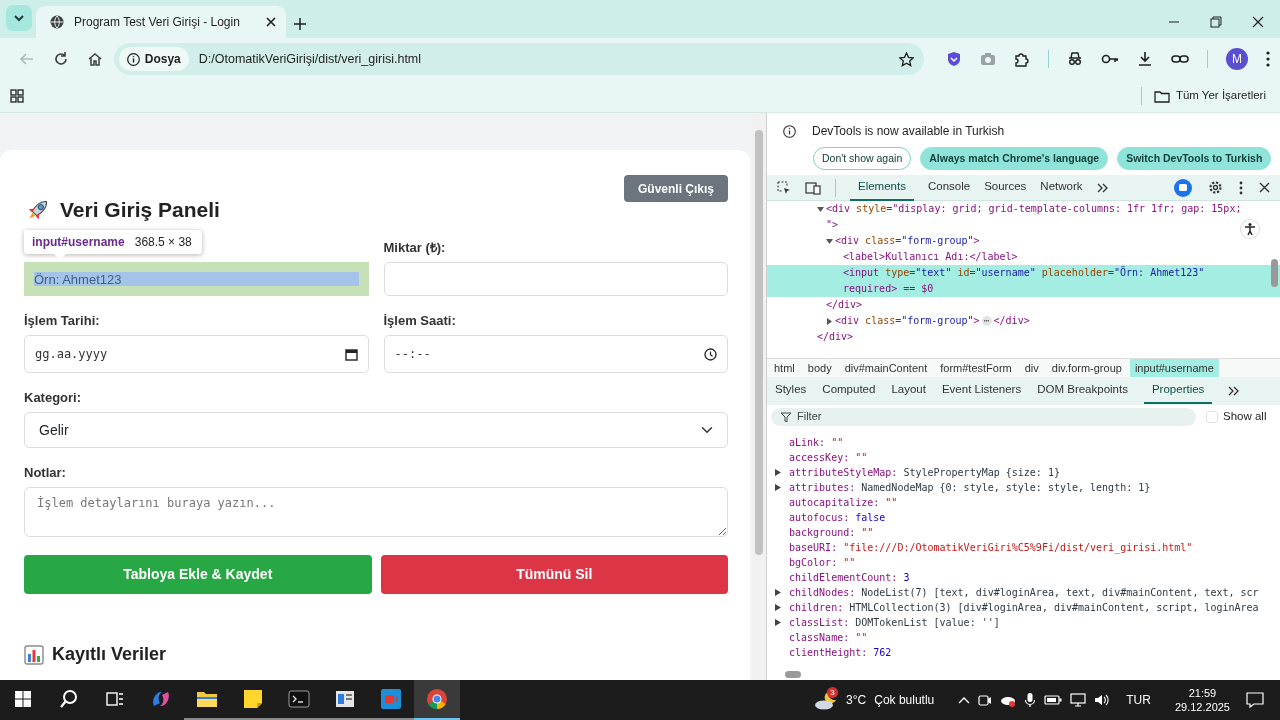  I want to click on microphone-icon, so click(1030, 700).